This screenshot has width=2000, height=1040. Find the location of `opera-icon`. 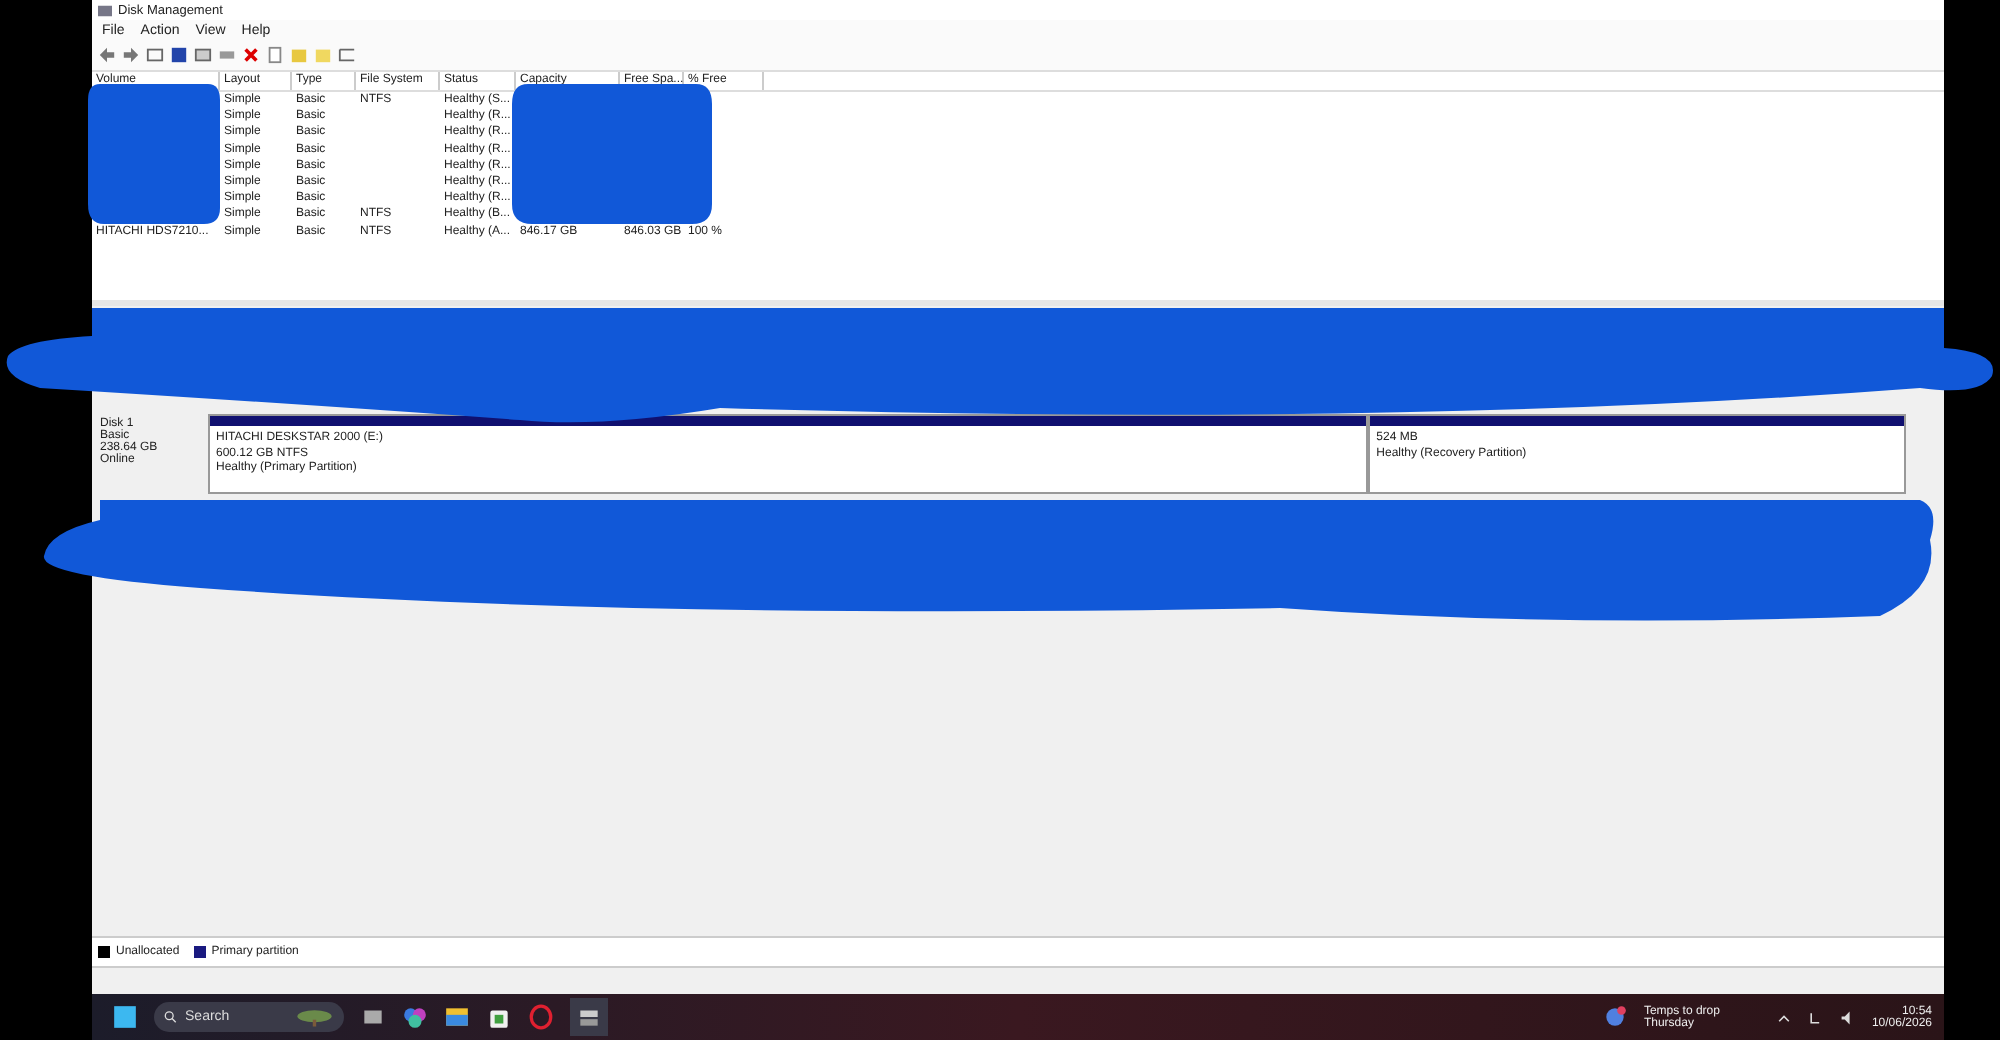

opera-icon is located at coordinates (541, 1017).